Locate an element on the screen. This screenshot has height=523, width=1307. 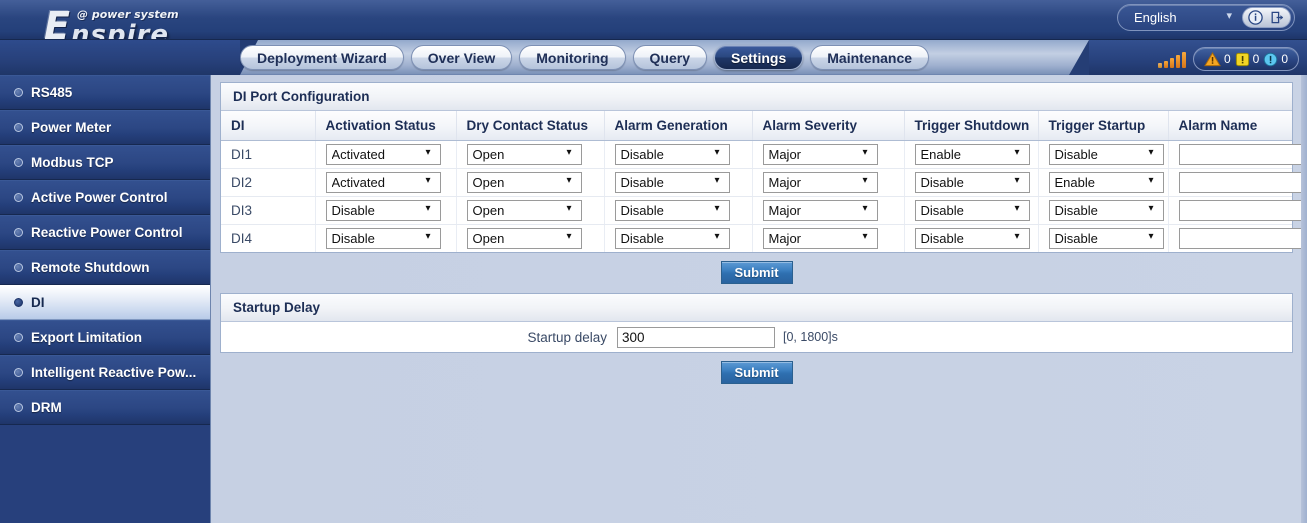
language-select-value: English is located at coordinates (1155, 17).